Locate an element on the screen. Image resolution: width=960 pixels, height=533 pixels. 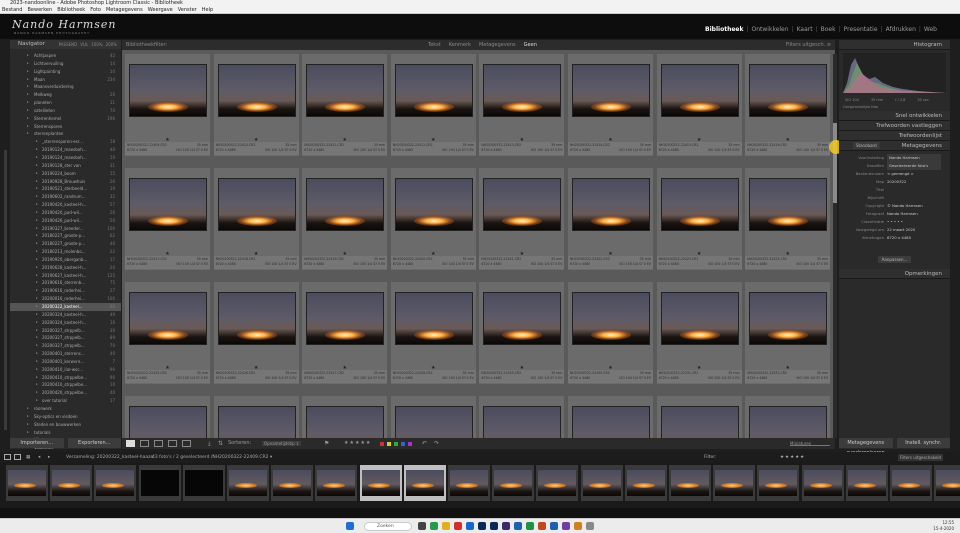
navigator-zoom-option: PASSEND is located at coordinates (68, 44).